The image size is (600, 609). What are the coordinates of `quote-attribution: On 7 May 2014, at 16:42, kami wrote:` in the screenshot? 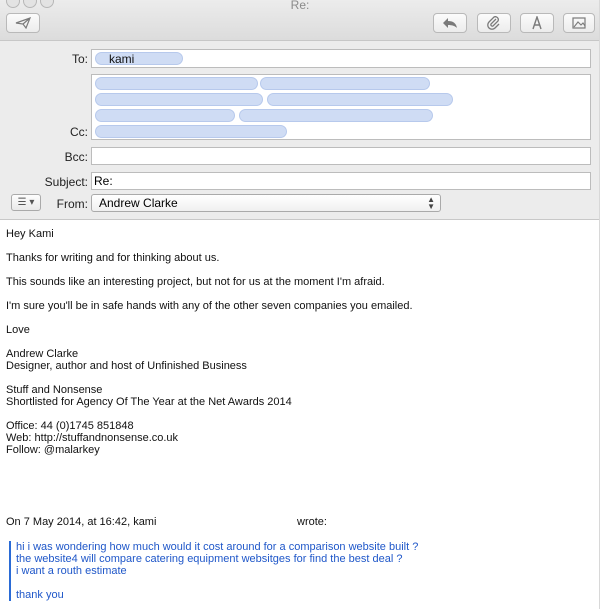 It's located at (298, 522).